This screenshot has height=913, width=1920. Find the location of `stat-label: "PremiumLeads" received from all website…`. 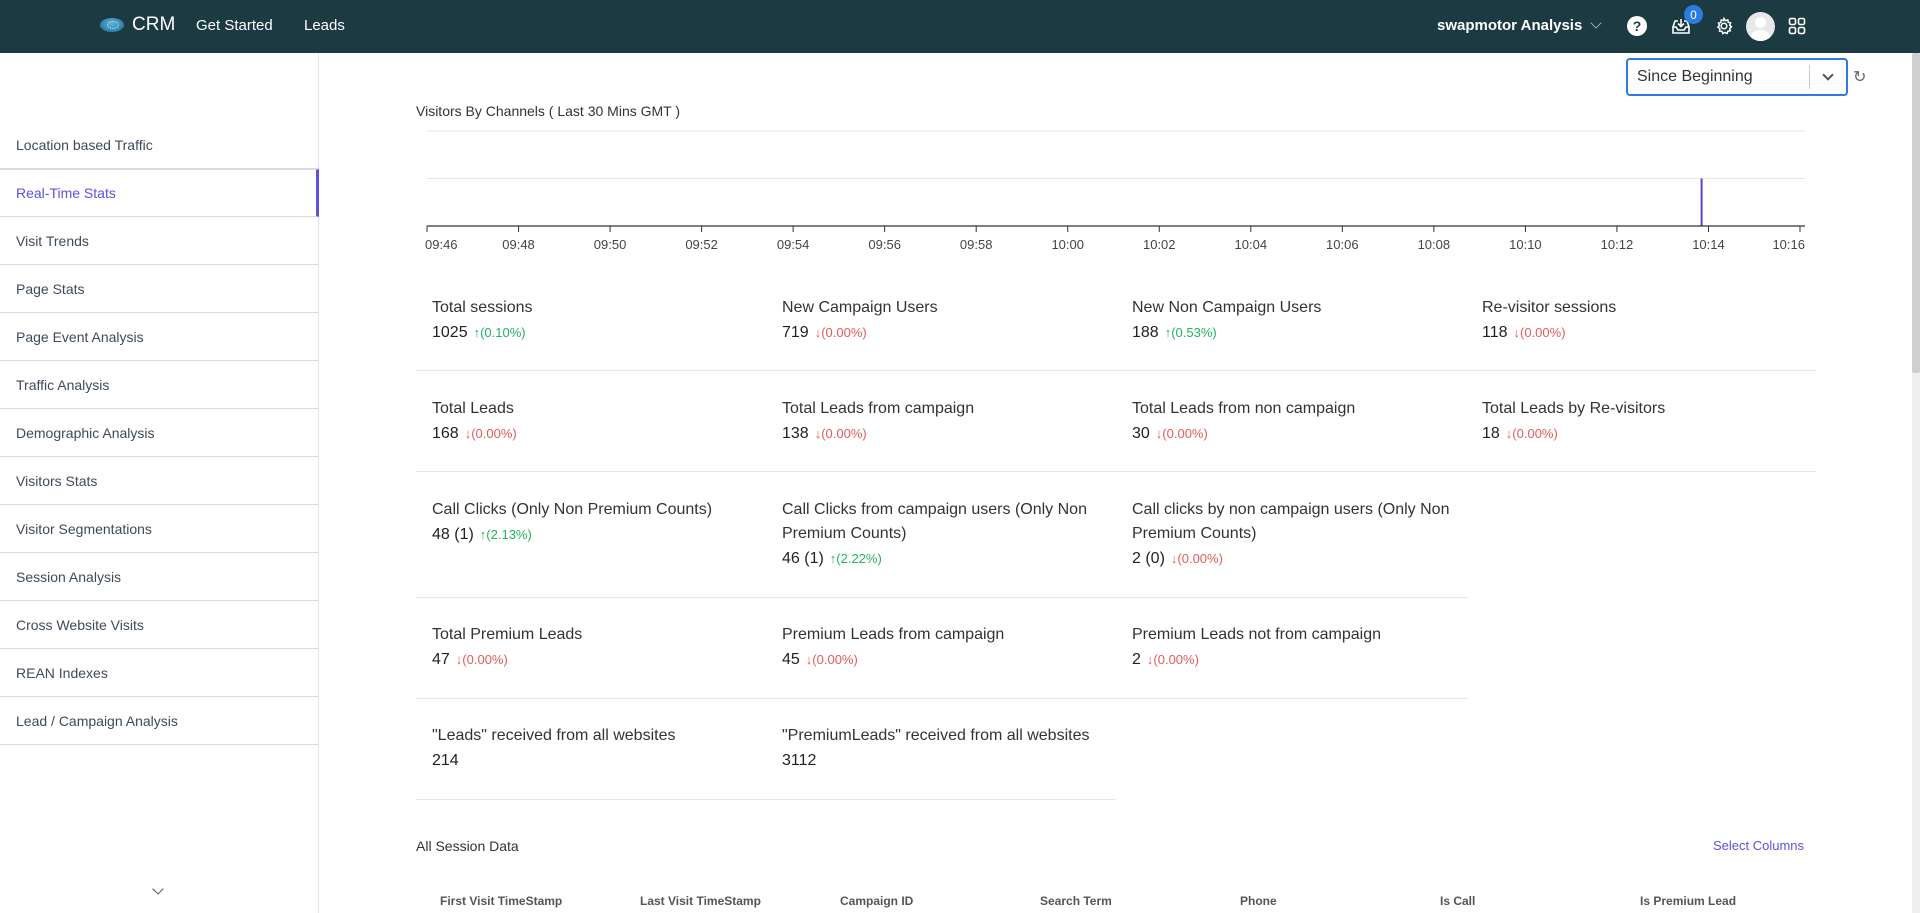

stat-label: "PremiumLeads" received from all website… is located at coordinates (936, 735).